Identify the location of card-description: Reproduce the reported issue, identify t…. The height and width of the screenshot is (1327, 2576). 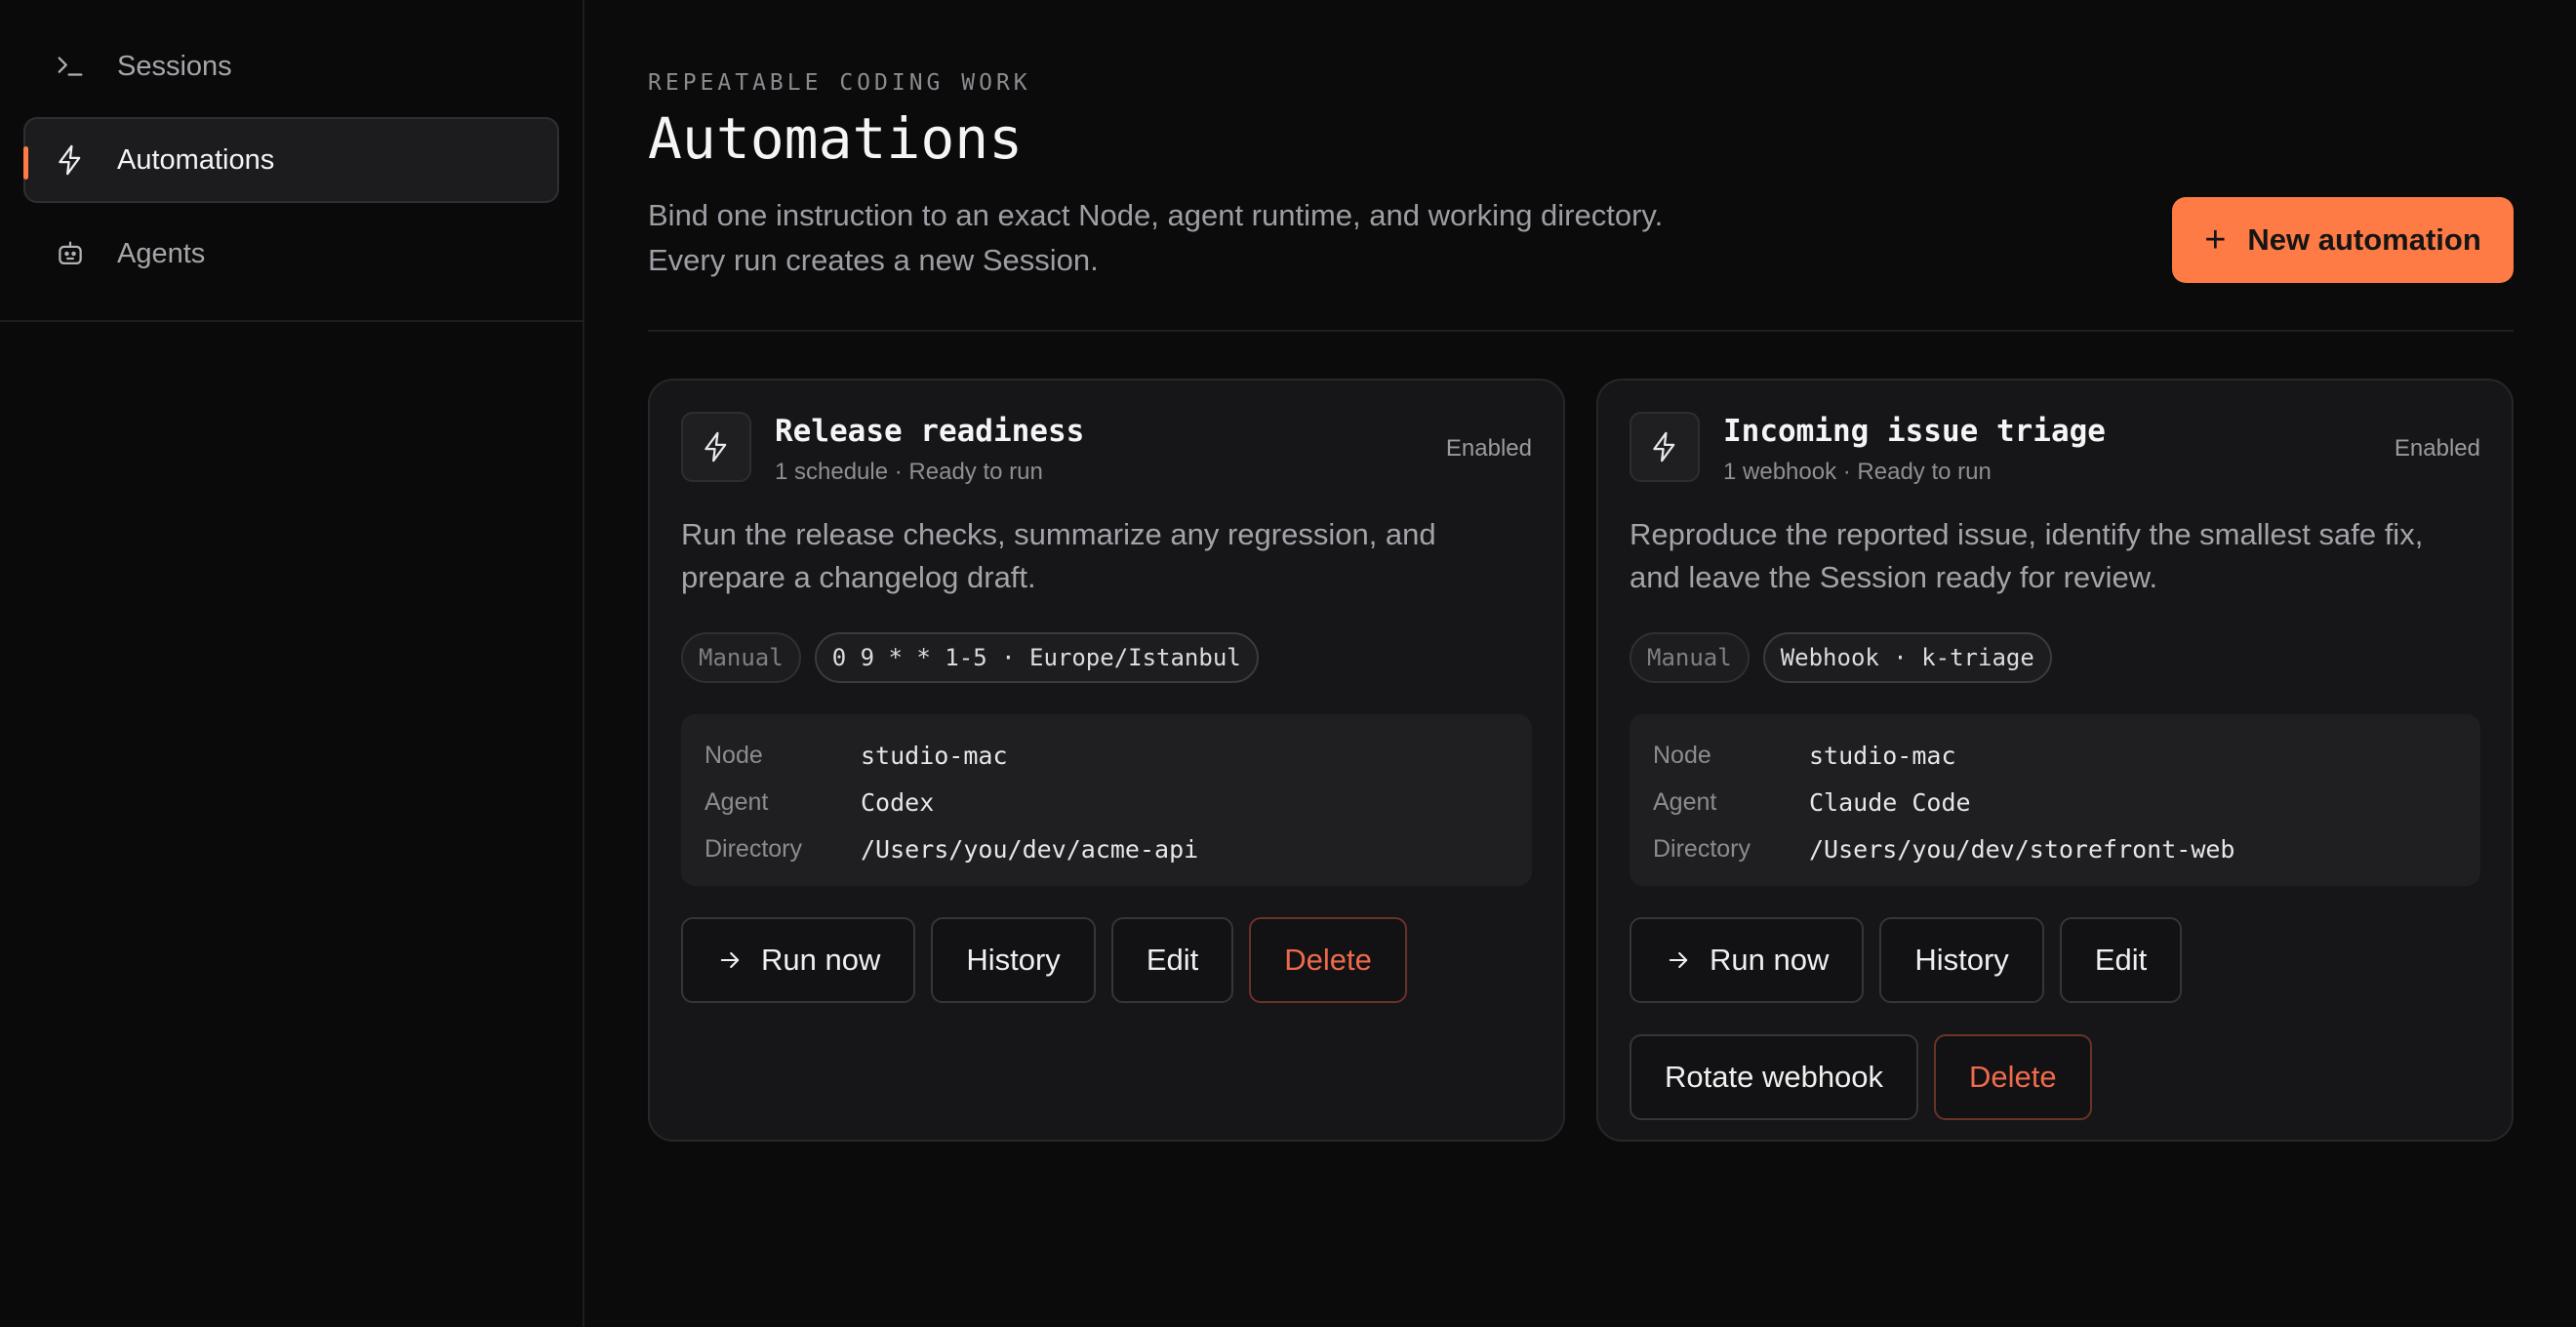
(2027, 555).